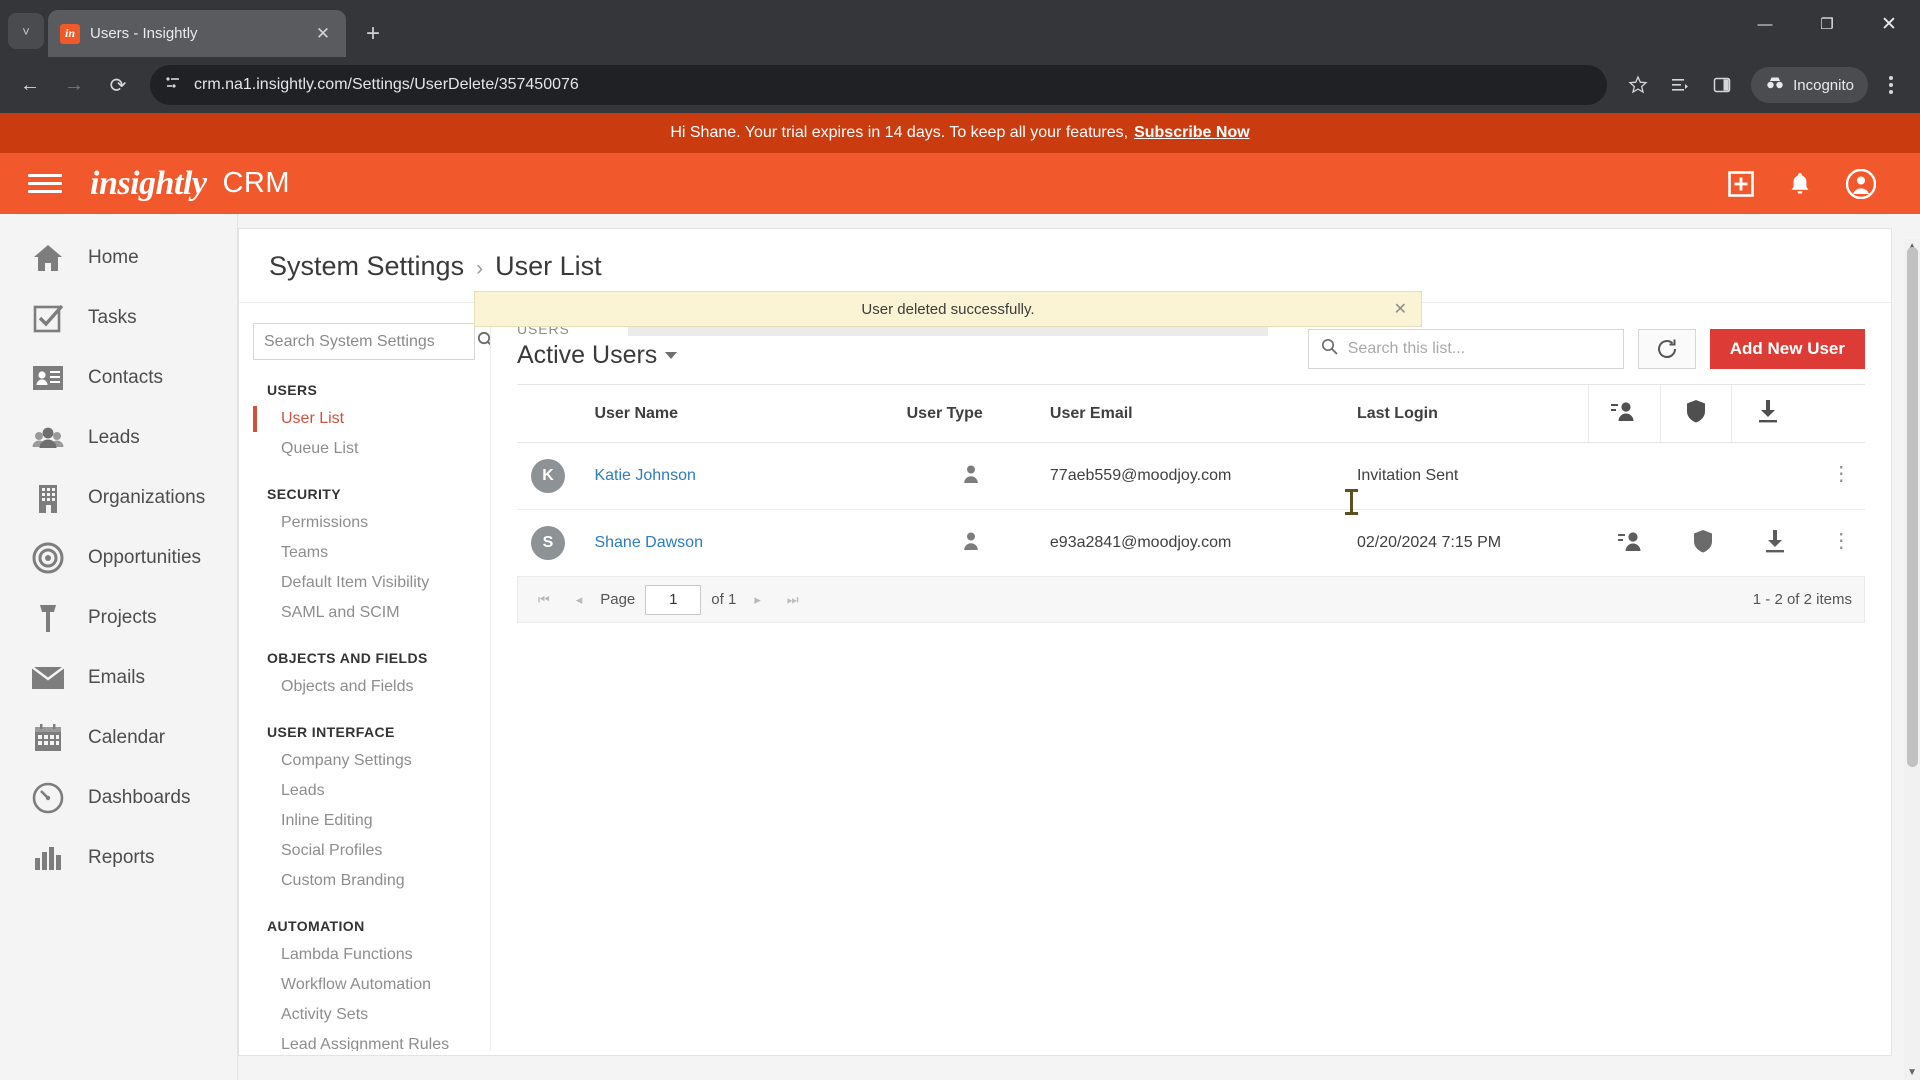 This screenshot has width=1920, height=1080. I want to click on back-button: ←, so click(30, 85).